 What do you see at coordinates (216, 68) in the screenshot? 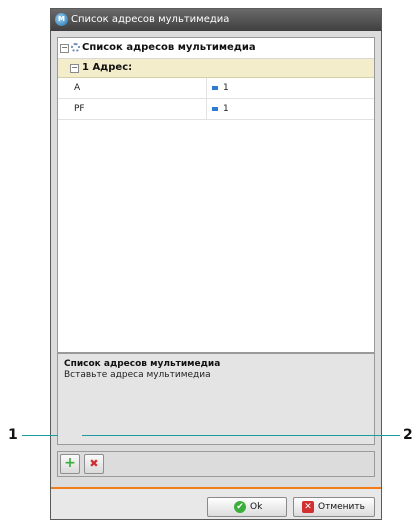
I see `address-group-header: − 1 Адрес:` at bounding box center [216, 68].